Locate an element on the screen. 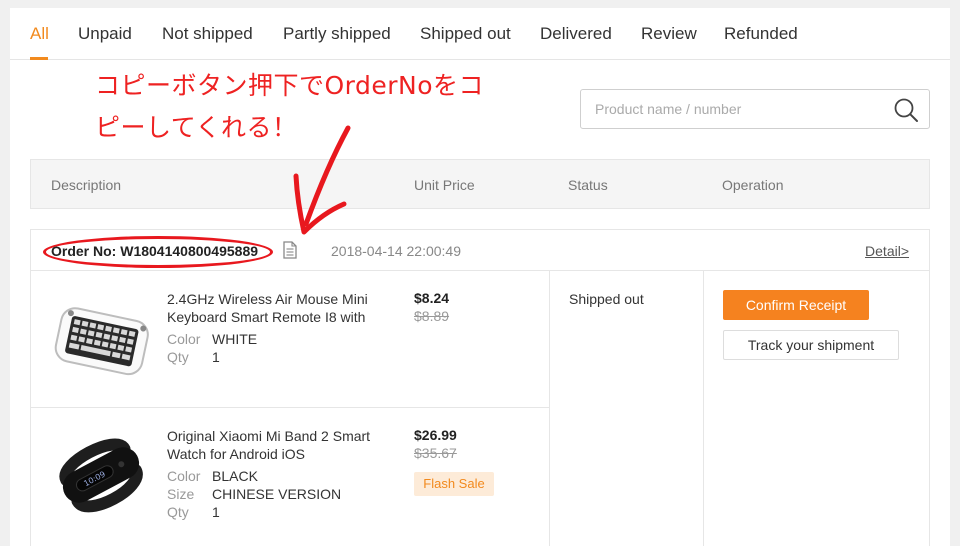 This screenshot has width=960, height=546. search-icon is located at coordinates (906, 110).